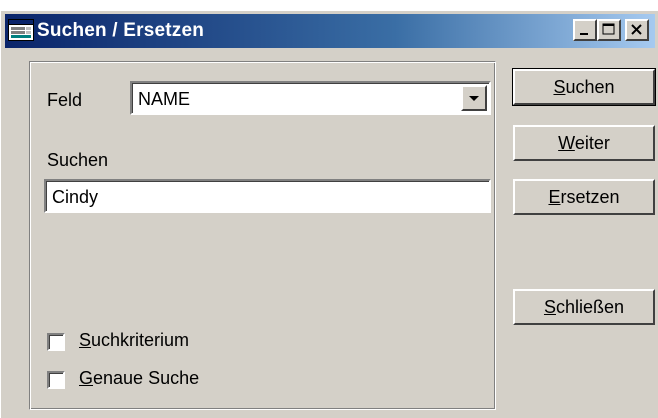  I want to click on close-icon, so click(636, 29).